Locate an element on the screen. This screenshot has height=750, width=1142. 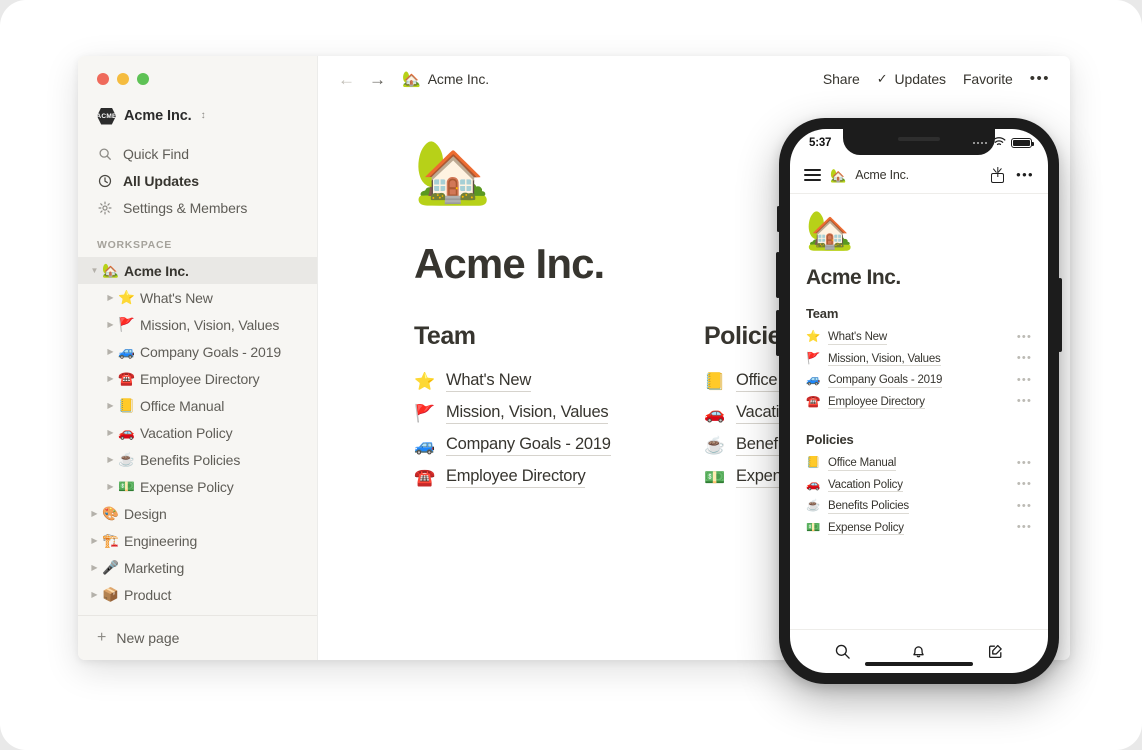
phone-link-row: 💵 Expense Policy ••• is located at coordinates (919, 529).